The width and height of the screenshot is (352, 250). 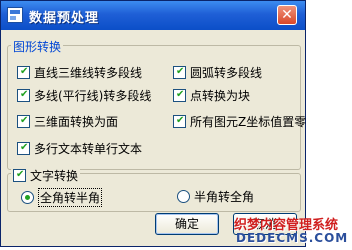 What do you see at coordinates (70, 197) in the screenshot?
I see `radio-label: 全角转半角` at bounding box center [70, 197].